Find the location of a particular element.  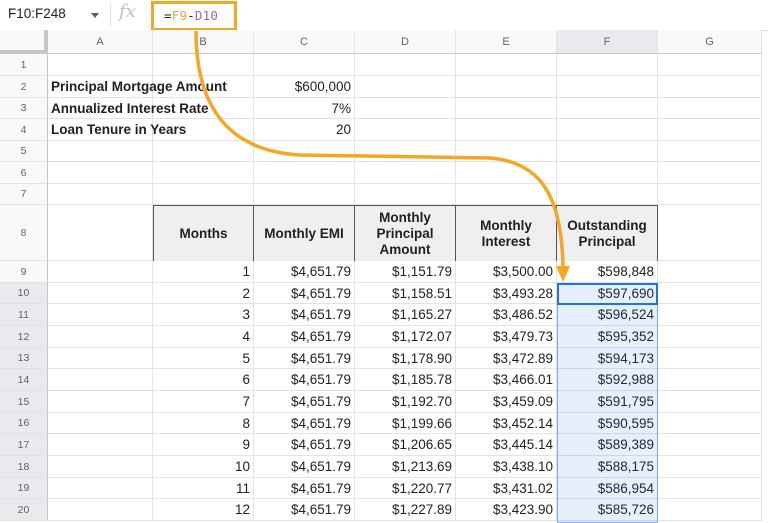

column-header-e: E is located at coordinates (506, 42).